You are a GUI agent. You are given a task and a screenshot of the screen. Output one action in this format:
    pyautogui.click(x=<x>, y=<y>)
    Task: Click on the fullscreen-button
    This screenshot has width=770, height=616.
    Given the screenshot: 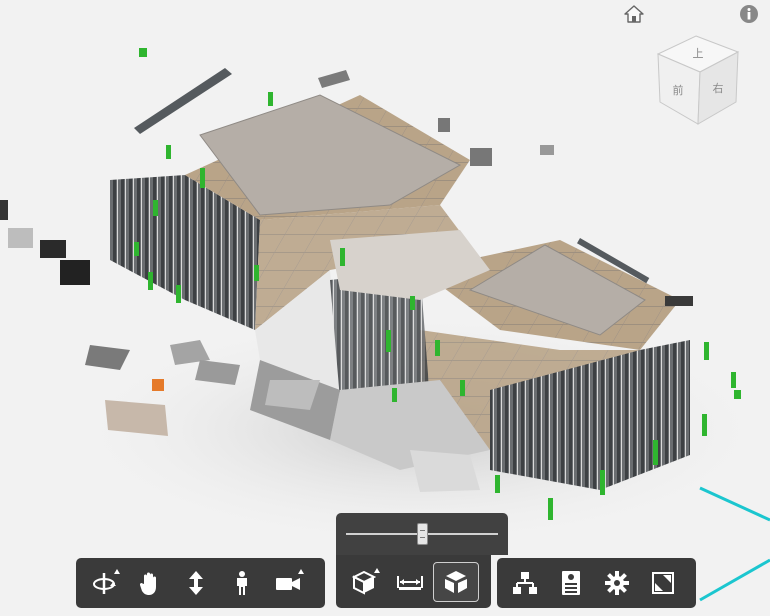 What is the action you would take?
    pyautogui.click(x=663, y=583)
    